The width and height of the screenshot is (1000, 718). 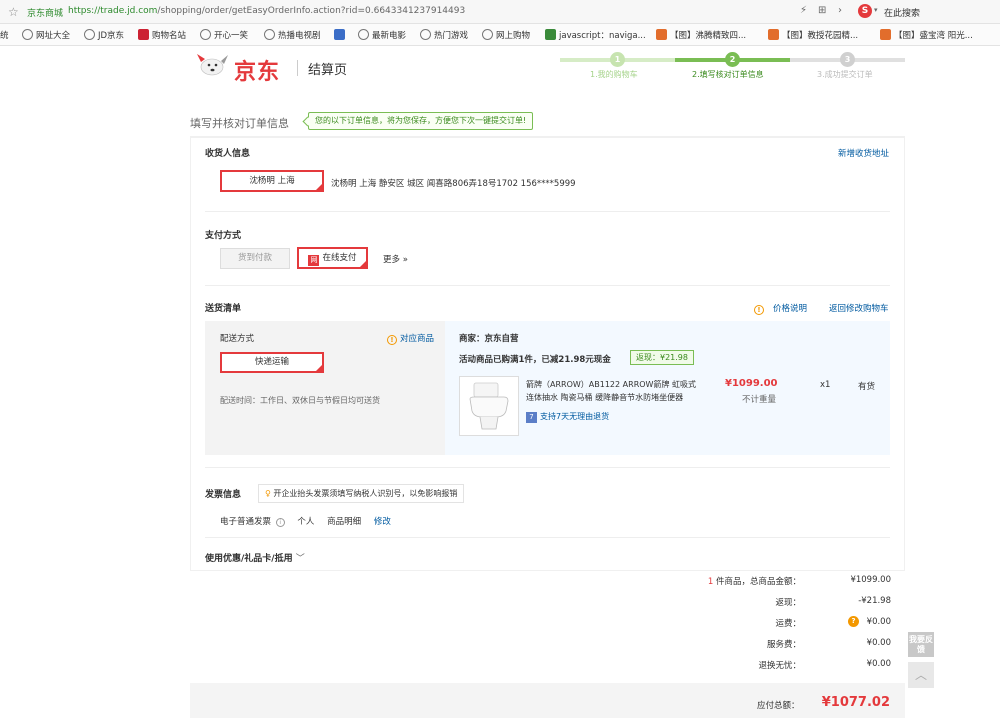 What do you see at coordinates (531, 417) in the screenshot?
I see `return-7day-icon: 7` at bounding box center [531, 417].